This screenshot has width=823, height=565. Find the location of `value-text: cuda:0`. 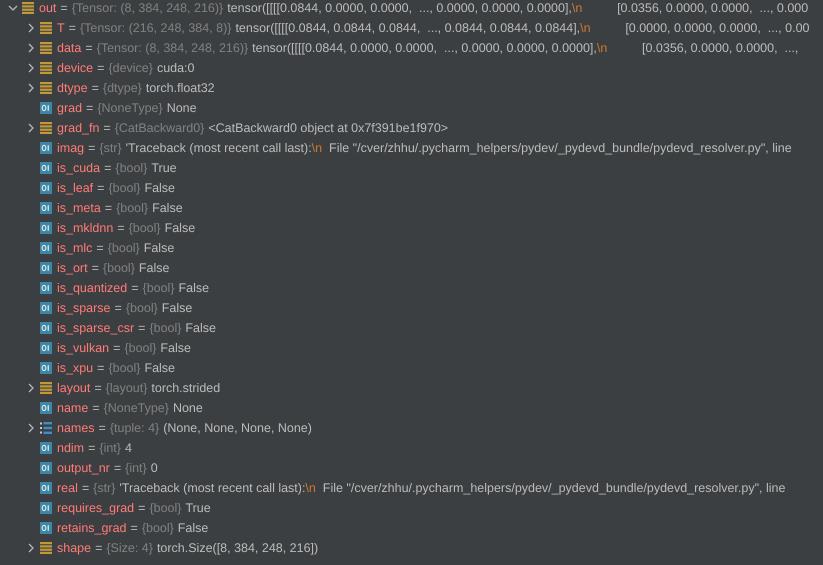

value-text: cuda:0 is located at coordinates (175, 68).